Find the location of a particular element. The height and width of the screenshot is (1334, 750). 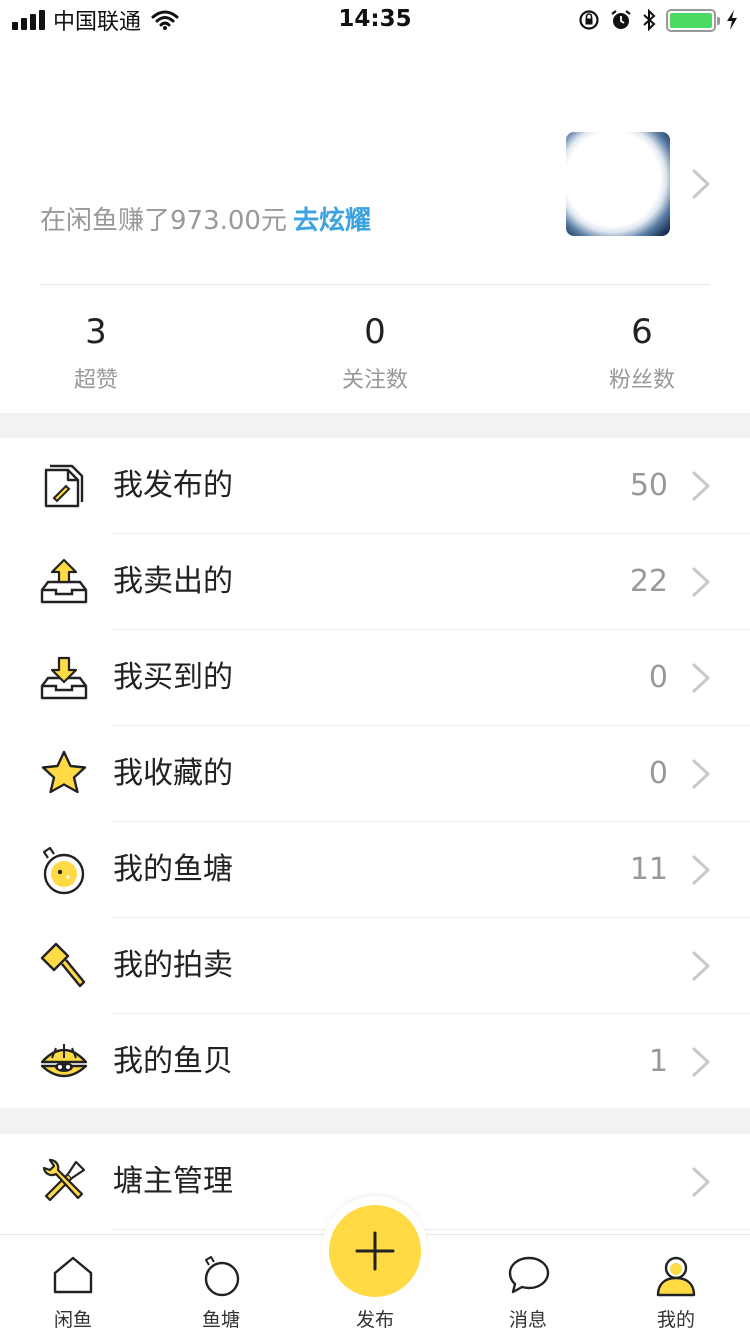

header-divider is located at coordinates (375, 284).